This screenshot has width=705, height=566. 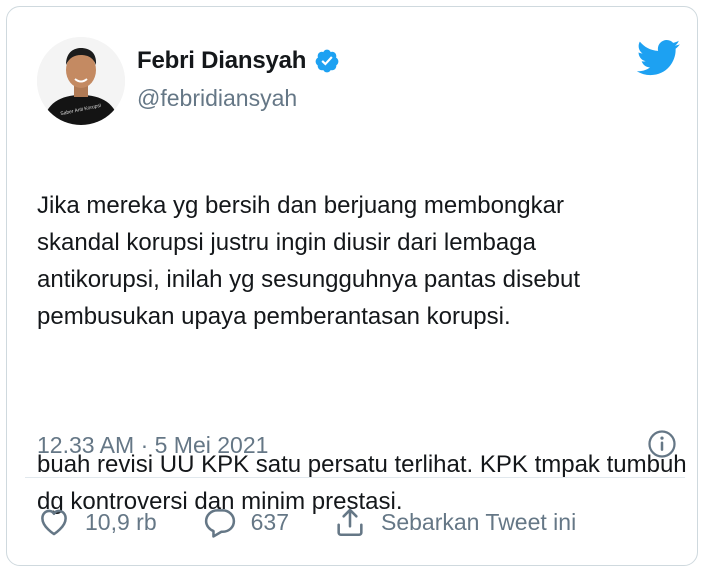 What do you see at coordinates (327, 61) in the screenshot?
I see `verified-badge-icon` at bounding box center [327, 61].